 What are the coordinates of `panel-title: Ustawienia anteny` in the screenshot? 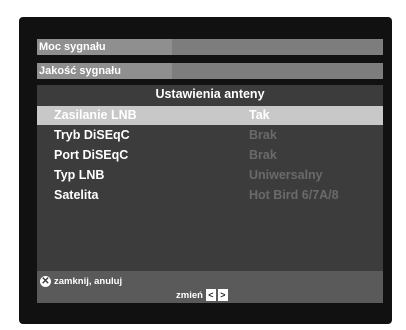 It's located at (210, 94).